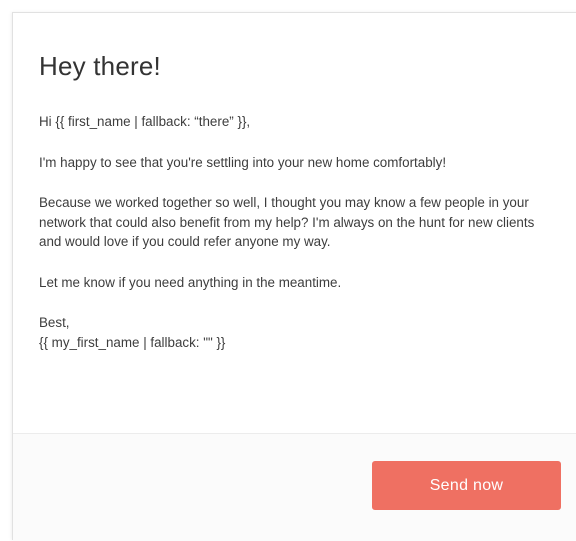  What do you see at coordinates (145, 121) in the screenshot?
I see `email-salutation: Hi {{ first_name | fallback: “there” }},` at bounding box center [145, 121].